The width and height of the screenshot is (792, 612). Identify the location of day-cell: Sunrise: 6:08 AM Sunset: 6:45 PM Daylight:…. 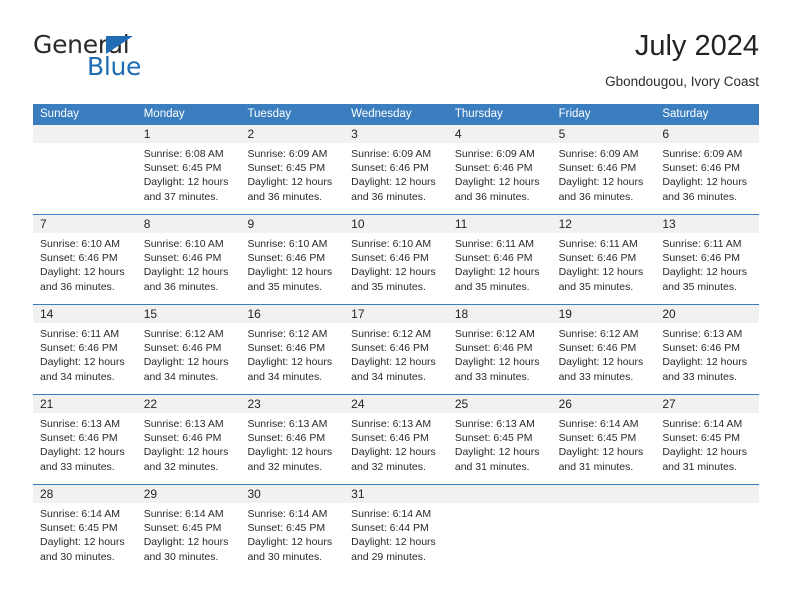
(189, 178).